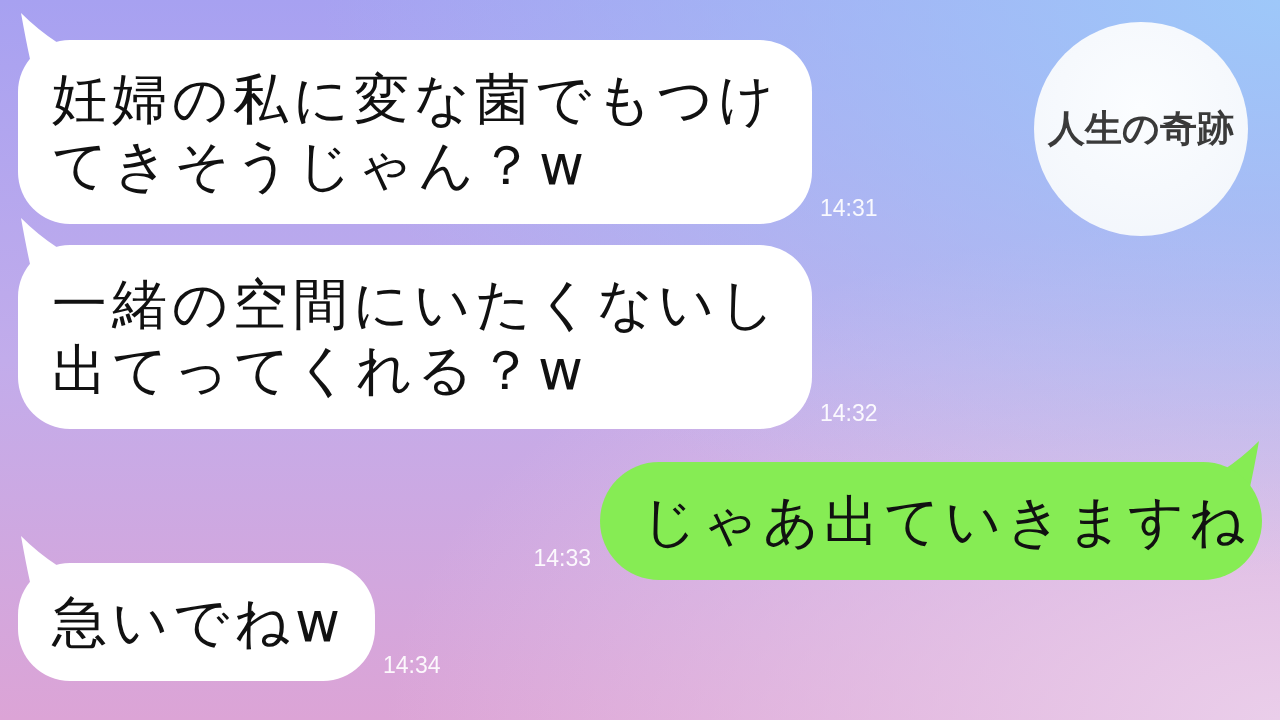 The height and width of the screenshot is (720, 1280). Describe the element at coordinates (562, 558) in the screenshot. I see `message-time: 14:33` at that location.